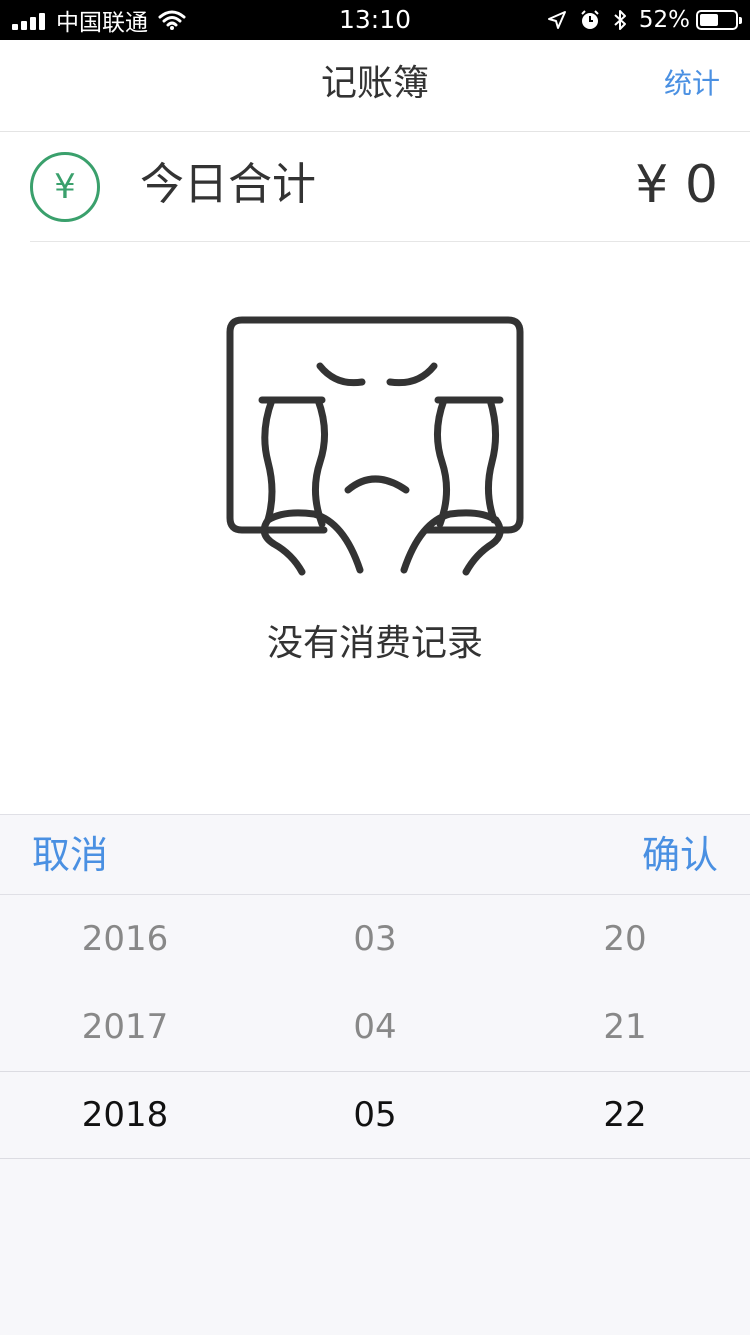 This screenshot has height=1335, width=750. Describe the element at coordinates (125, 939) in the screenshot. I see `picker-year-option: 2016` at that location.